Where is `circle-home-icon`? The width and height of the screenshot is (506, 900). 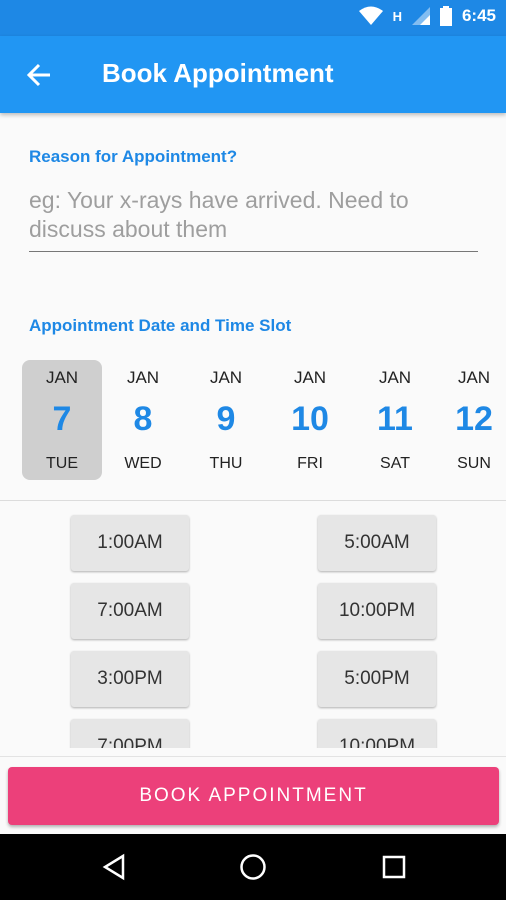 circle-home-icon is located at coordinates (253, 867).